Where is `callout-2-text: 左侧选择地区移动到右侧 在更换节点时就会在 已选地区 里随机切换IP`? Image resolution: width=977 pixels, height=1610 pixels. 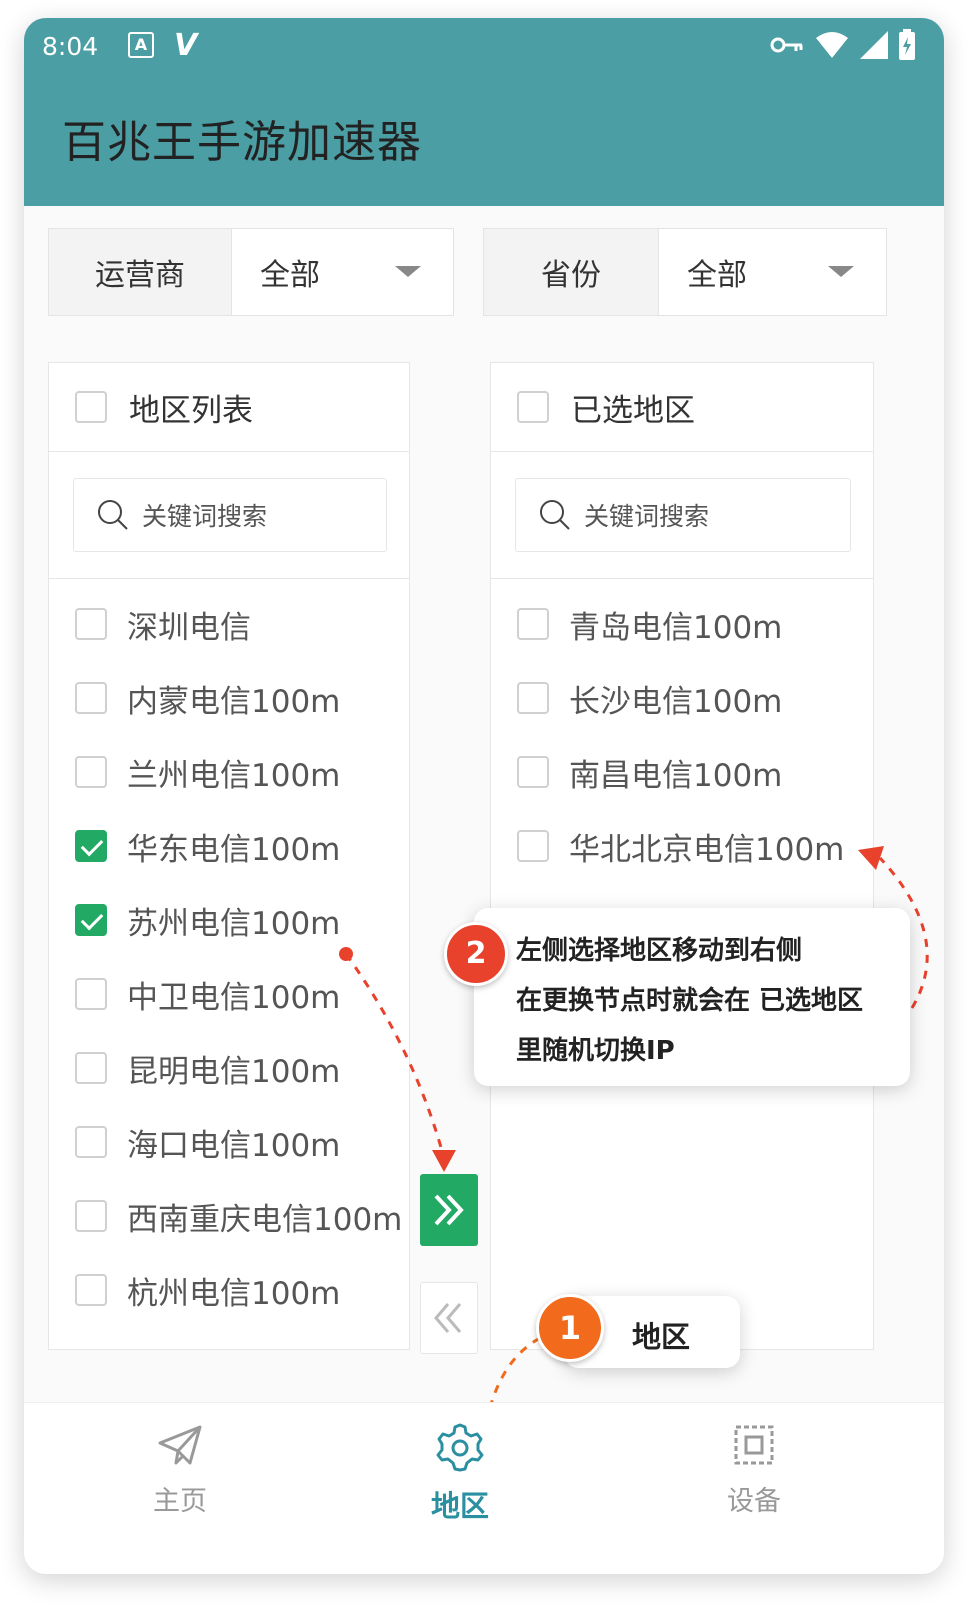 callout-2-text: 左侧选择地区移动到右侧 在更换节点时就会在 已选地区 里随机切换IP is located at coordinates (689, 1001).